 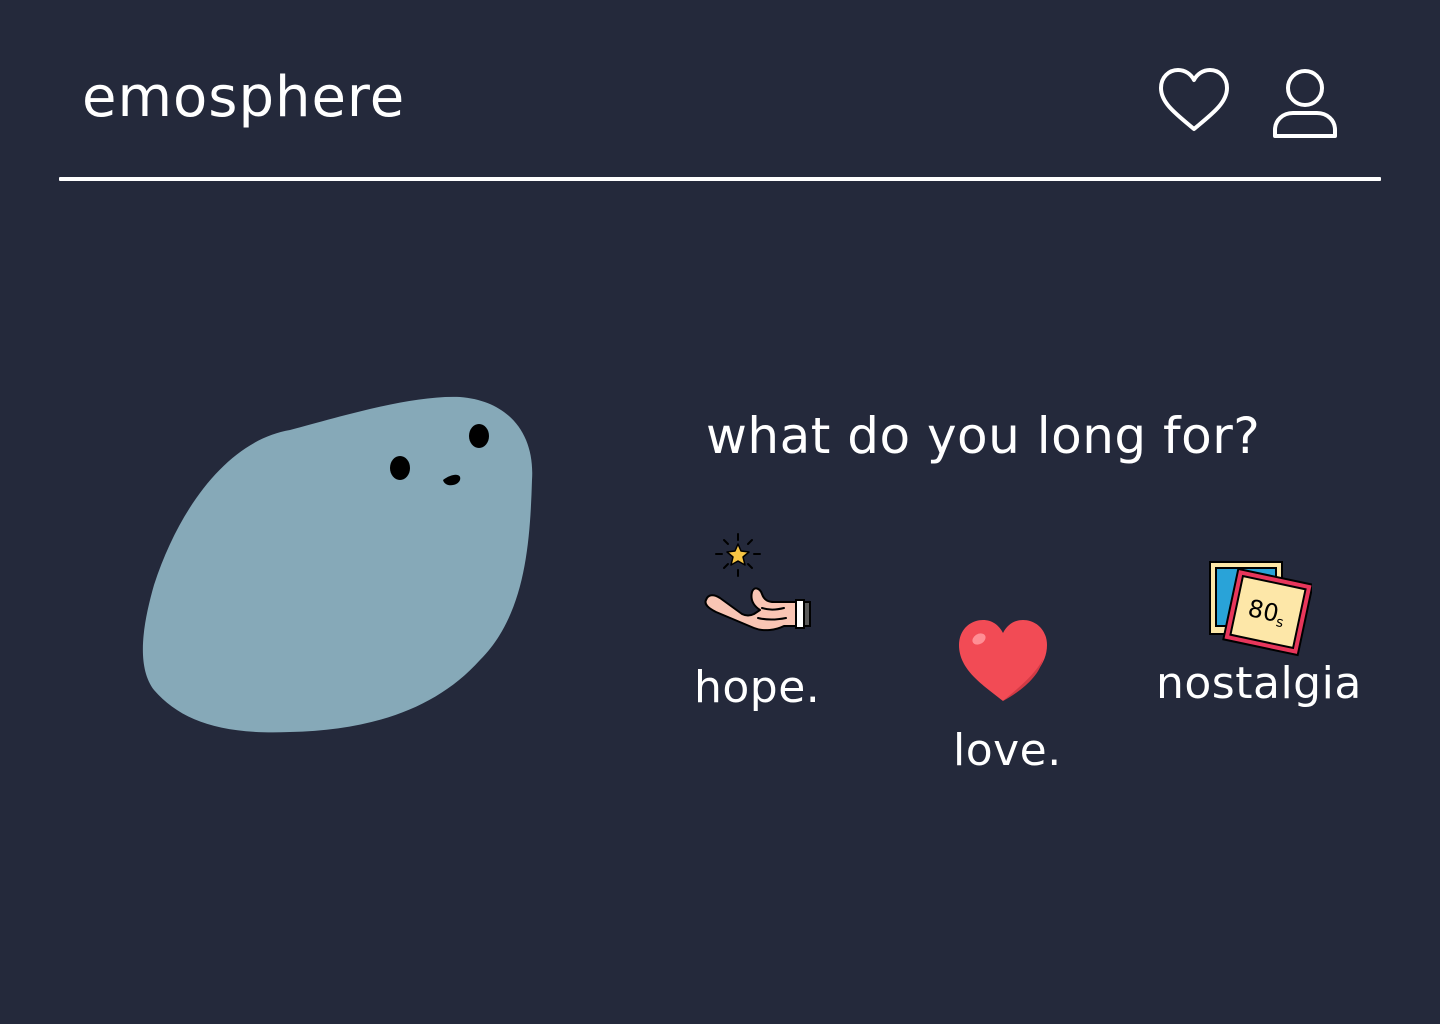 I want to click on user-icon, so click(x=1305, y=104).